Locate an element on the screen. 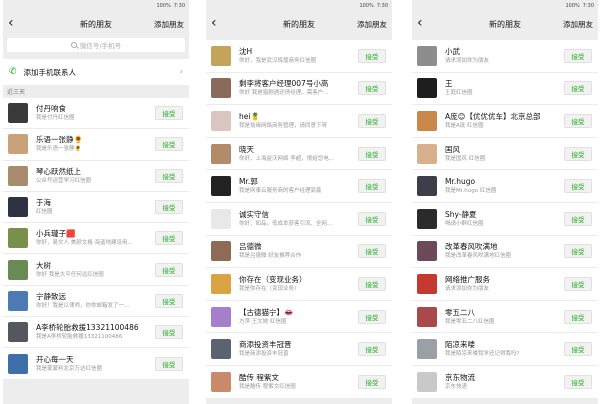  friend-request-row: 你存在（变现业务） 我是你存在（变现业务） 接受 is located at coordinates (299, 284).